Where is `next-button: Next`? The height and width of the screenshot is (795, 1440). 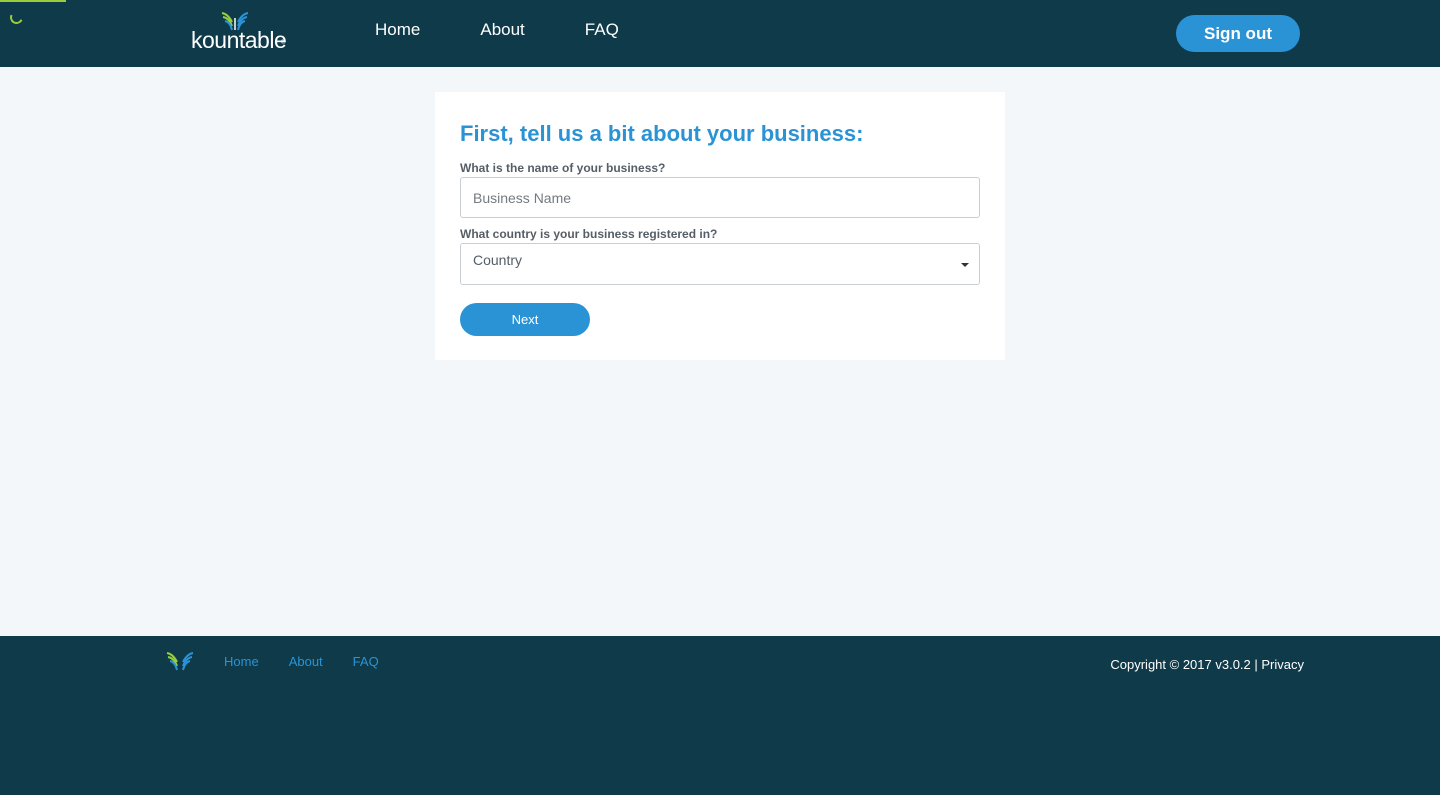
next-button: Next is located at coordinates (525, 319).